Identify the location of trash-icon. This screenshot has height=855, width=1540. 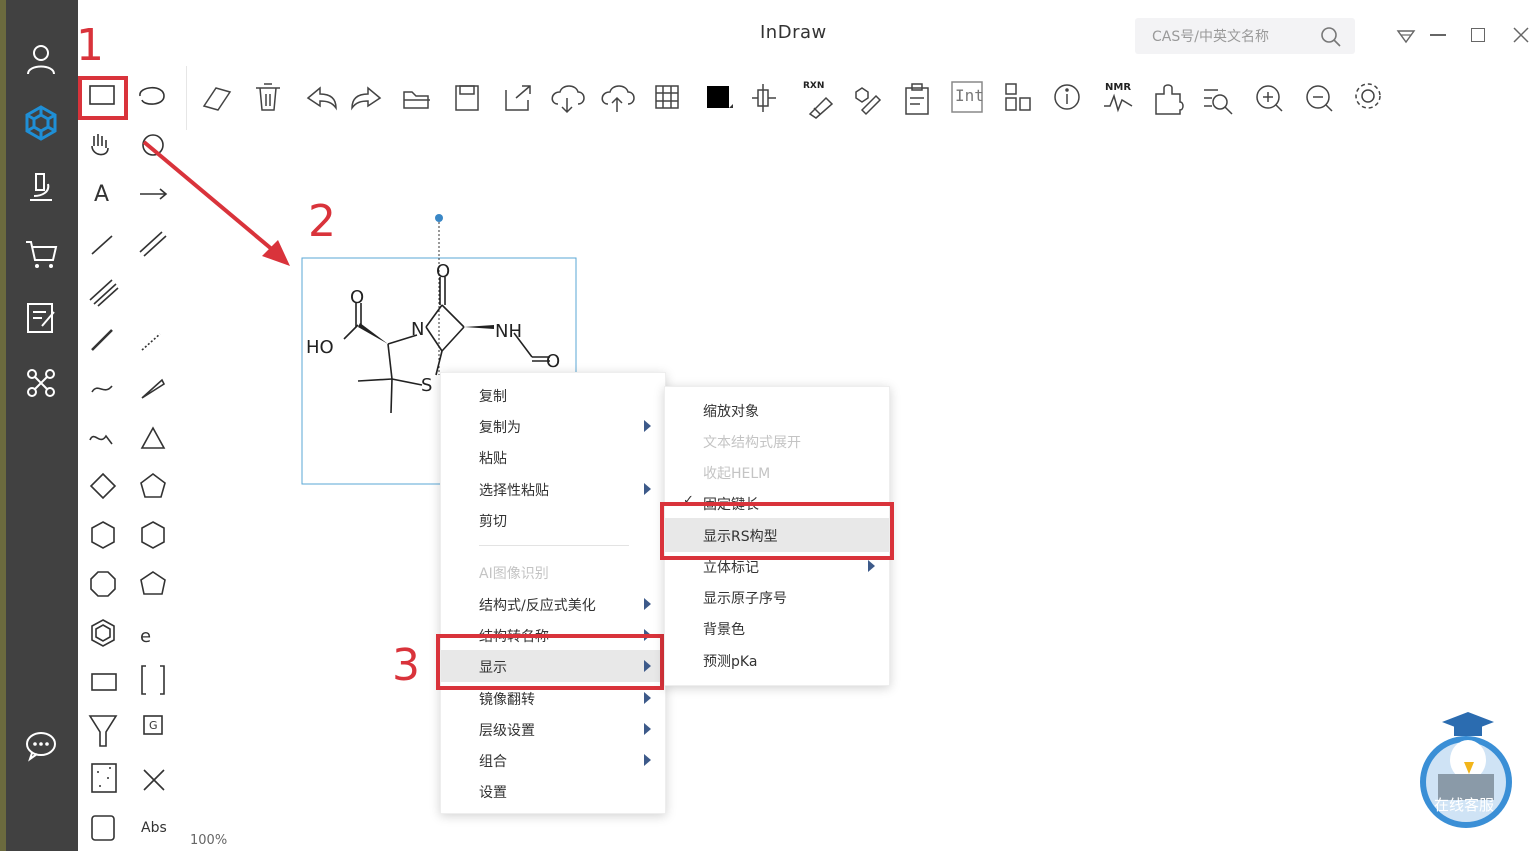
(268, 97).